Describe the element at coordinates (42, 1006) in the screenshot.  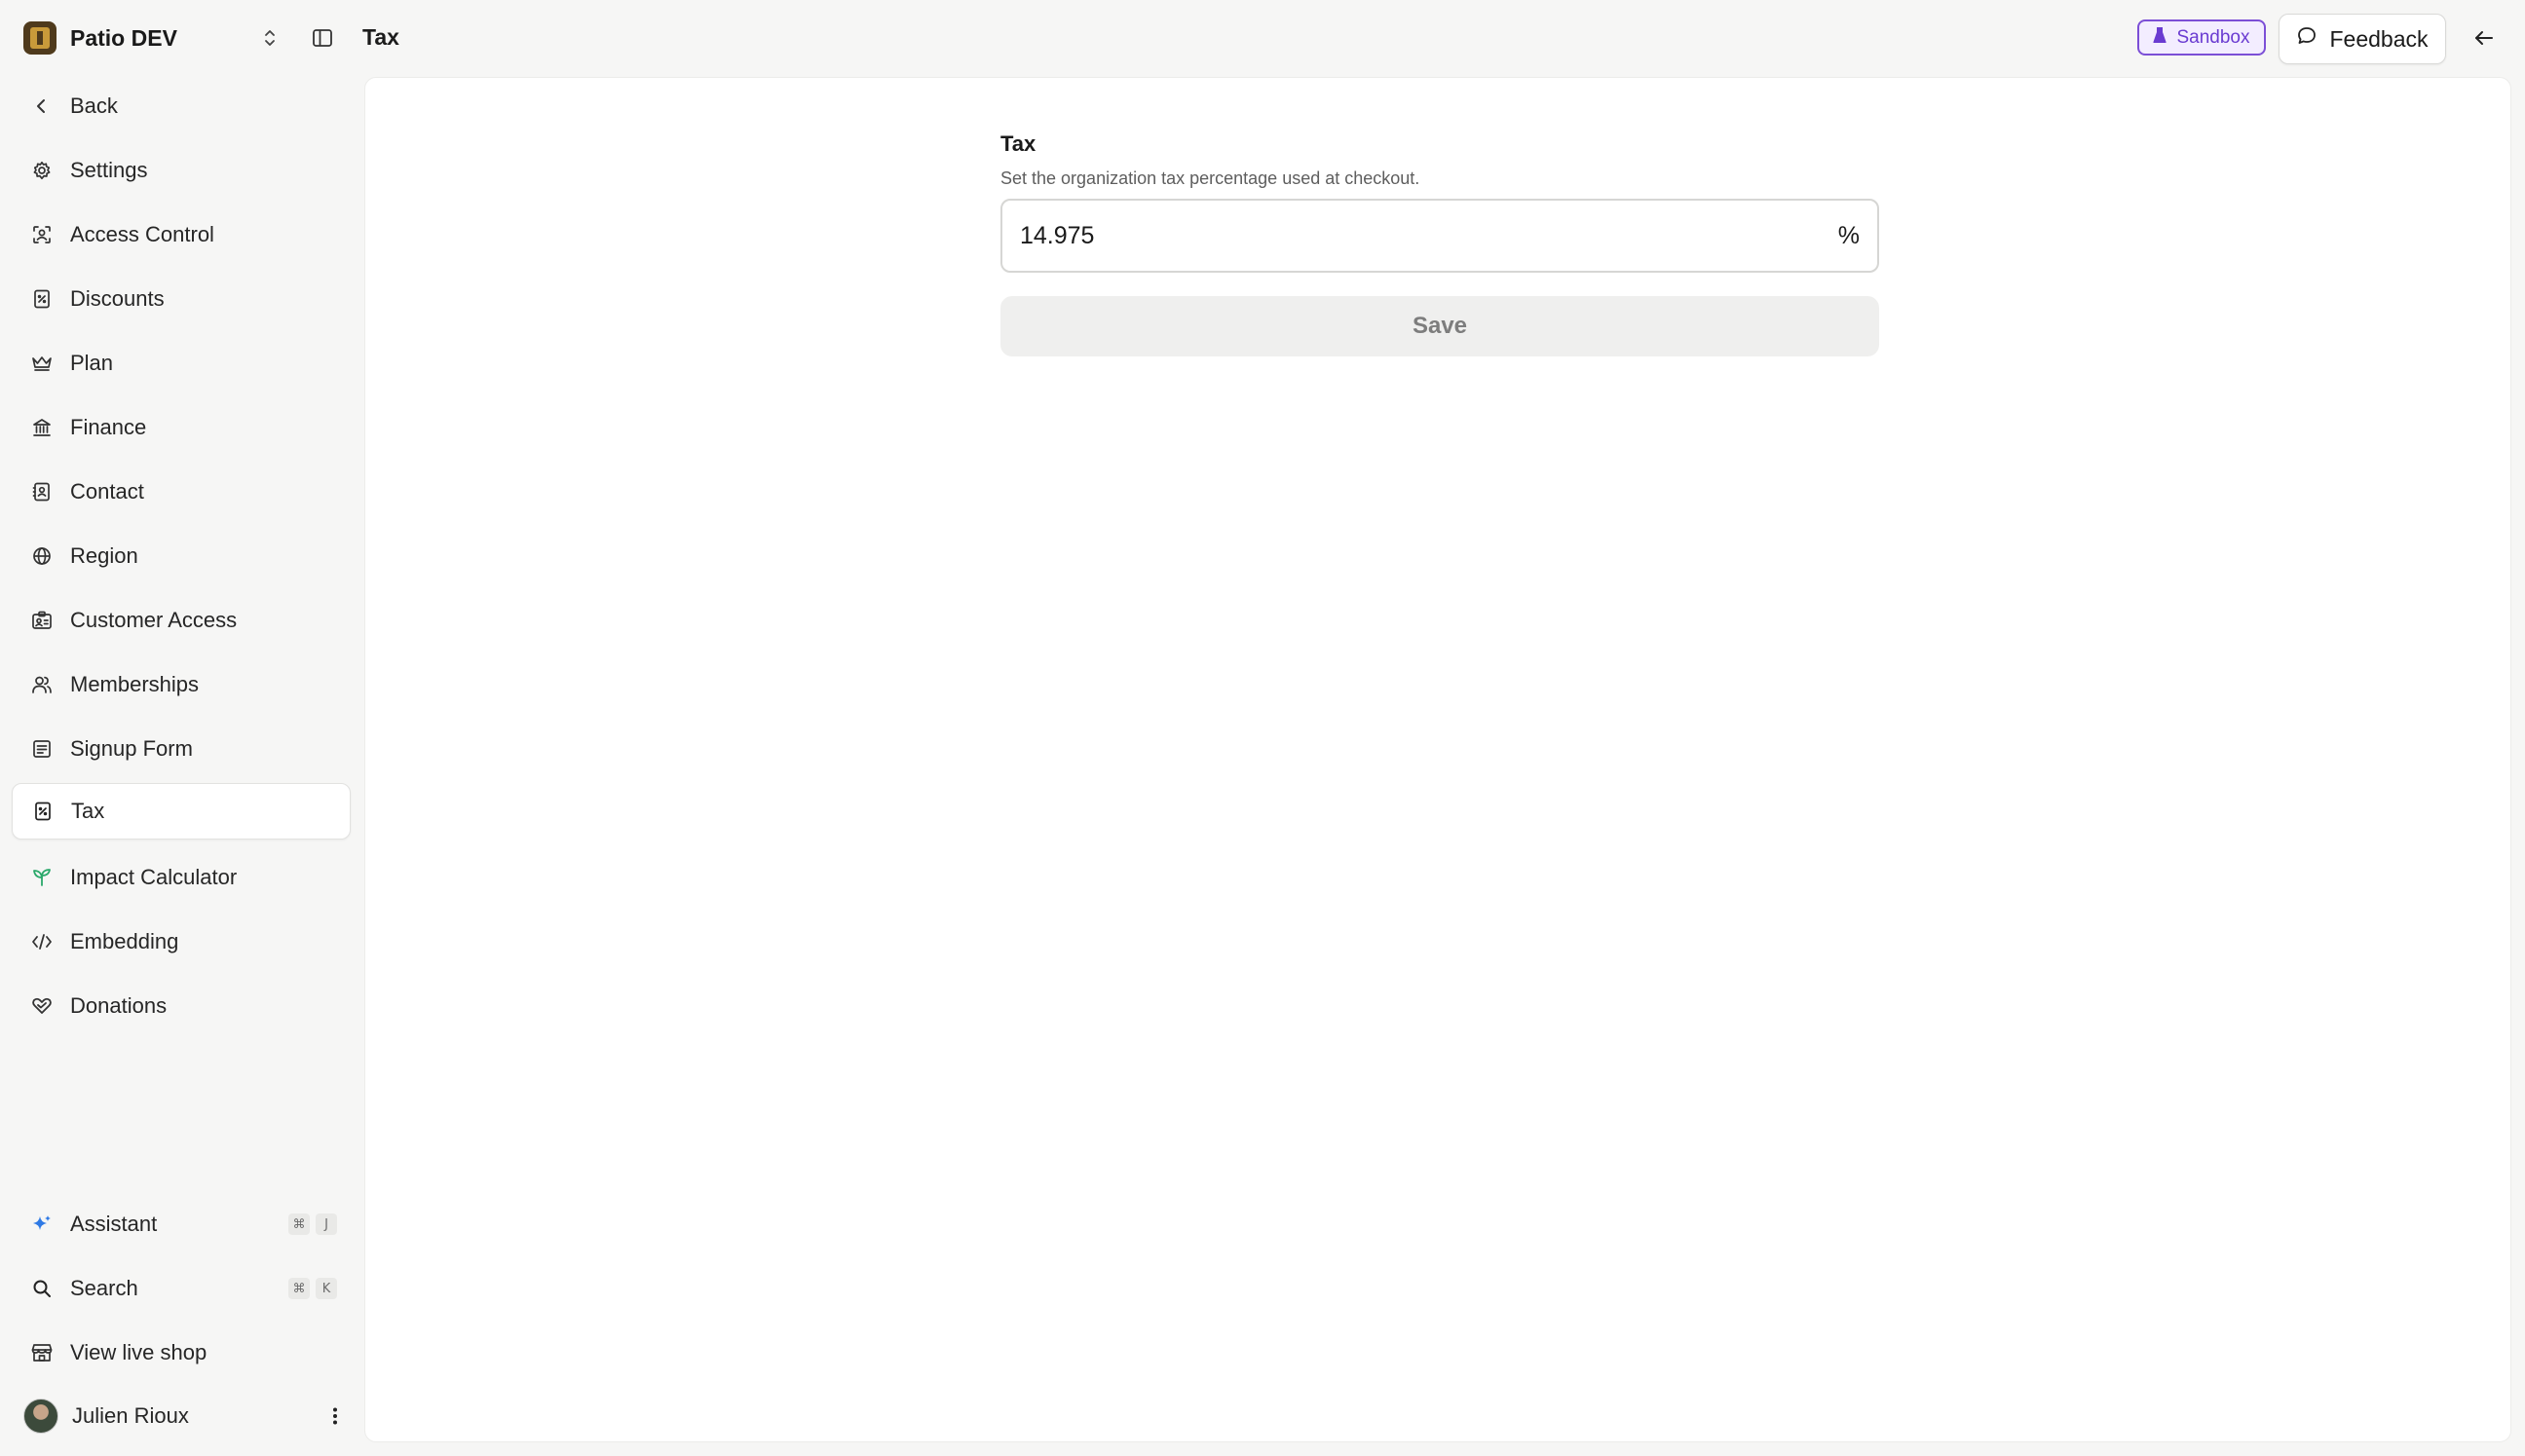
I see `heart-hand-icon` at that location.